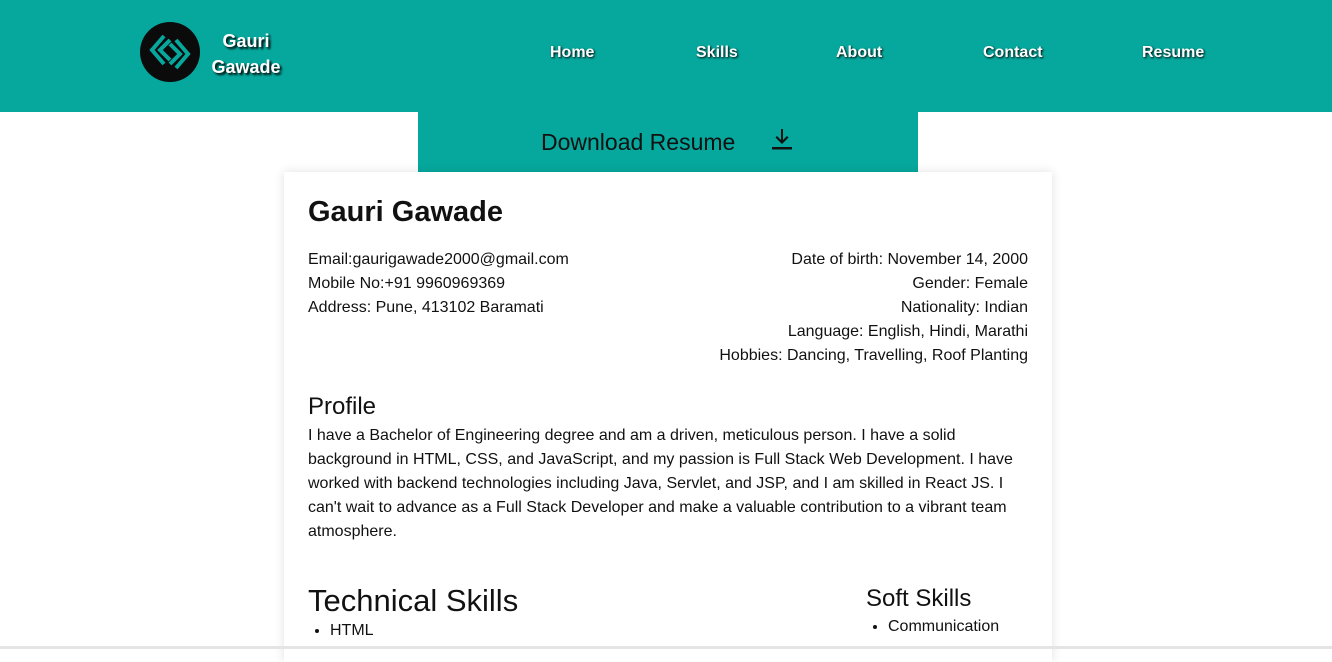 This screenshot has height=662, width=1332. I want to click on nav-resume: Resume, so click(1173, 53).